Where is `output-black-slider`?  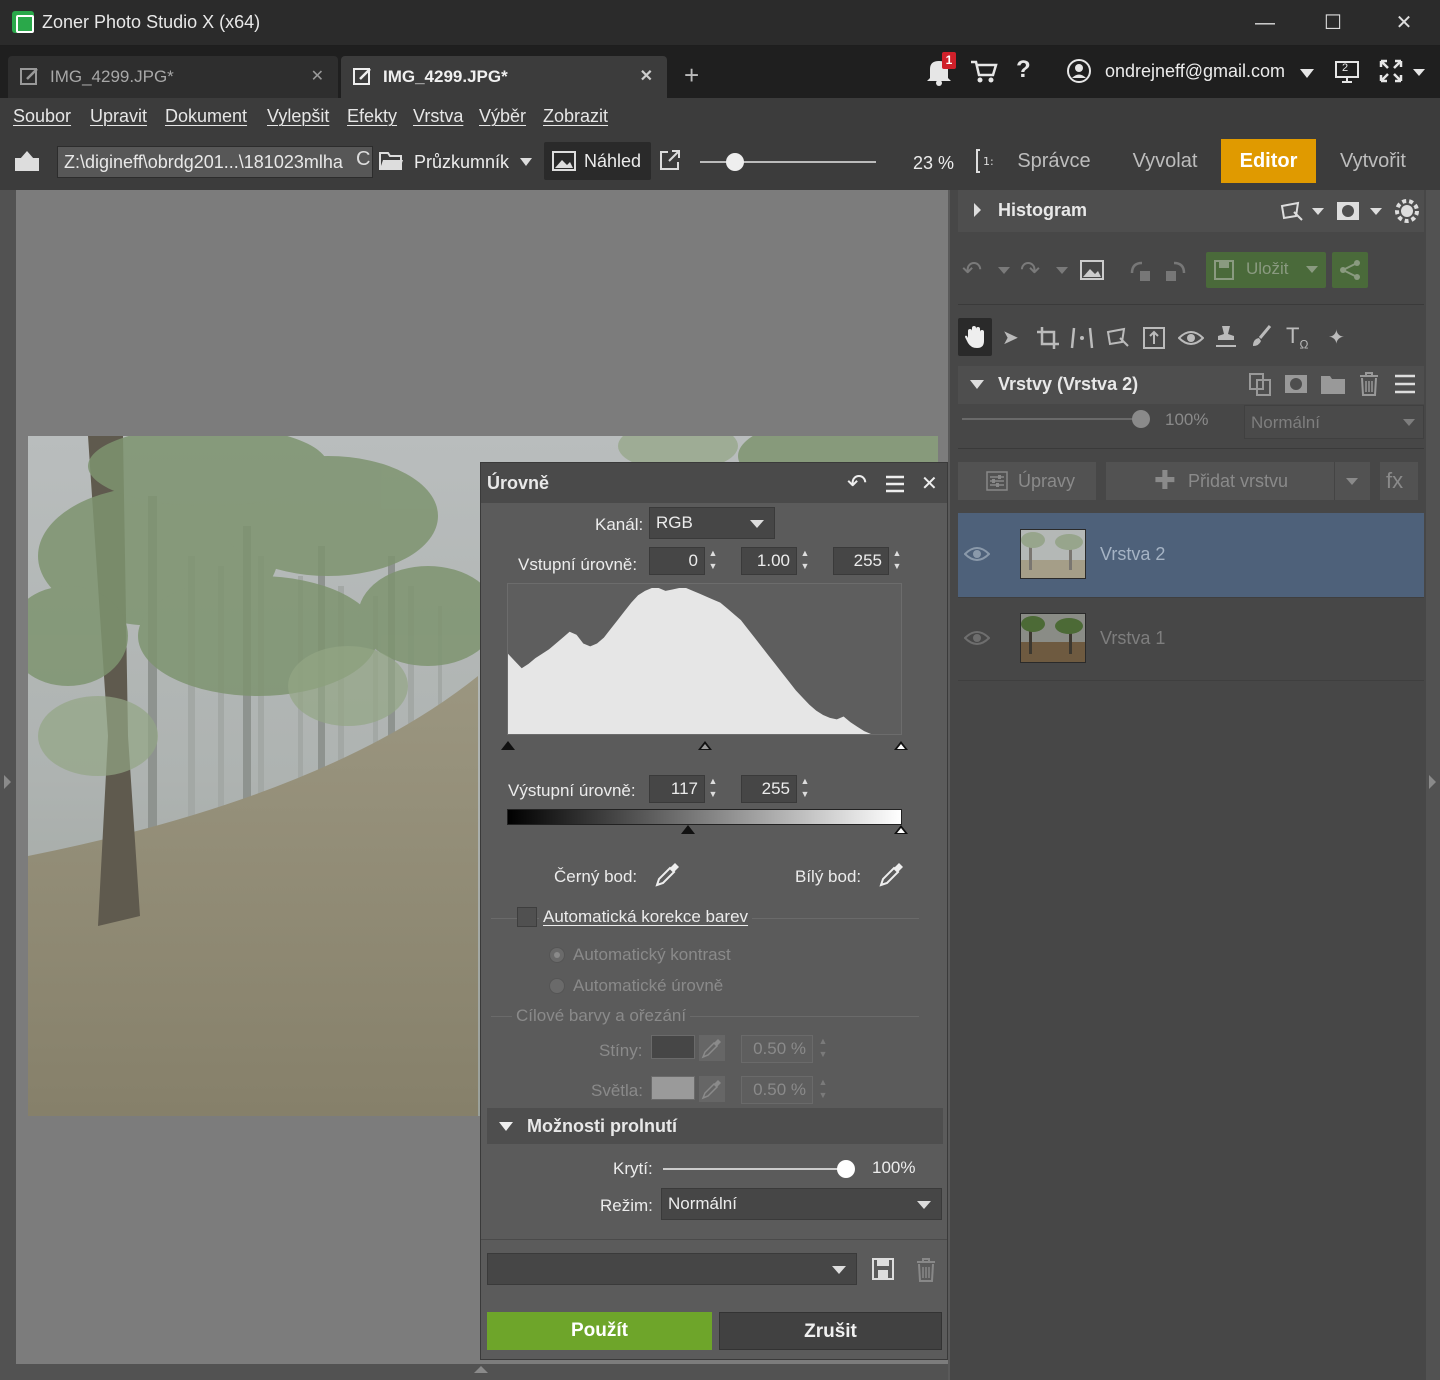 output-black-slider is located at coordinates (688, 829).